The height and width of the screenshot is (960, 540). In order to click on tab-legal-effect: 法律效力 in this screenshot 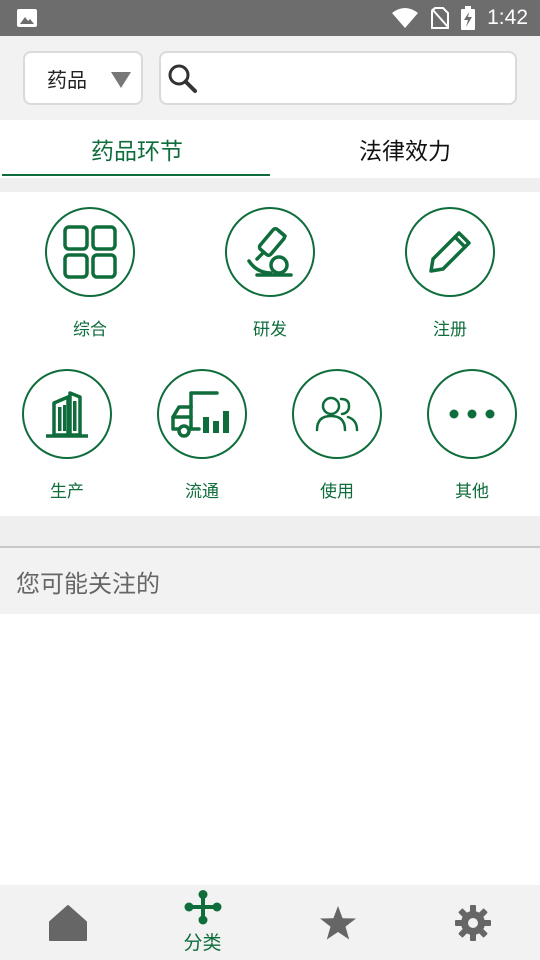, I will do `click(405, 149)`.